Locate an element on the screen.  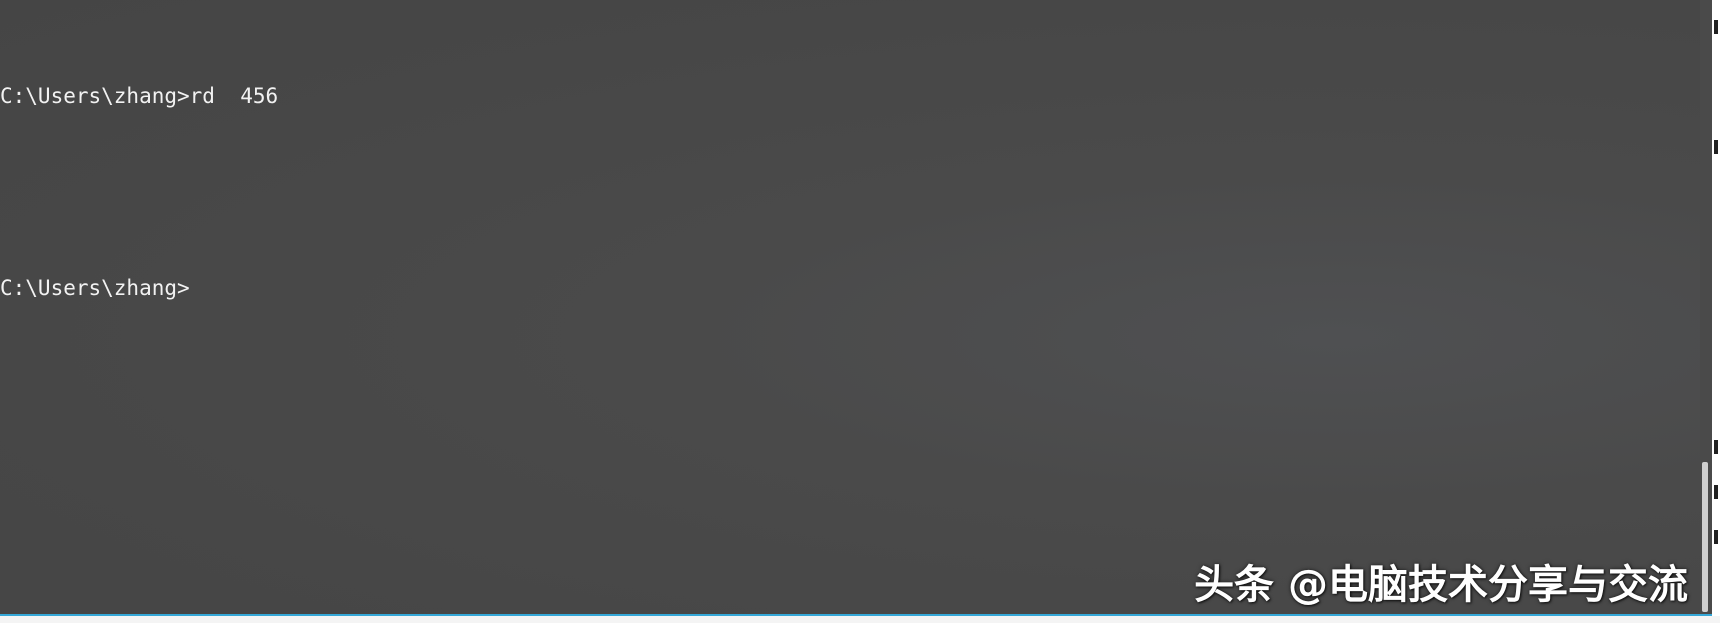
console-line: C:\Users\zhang>rd 456 is located at coordinates (139, 96).